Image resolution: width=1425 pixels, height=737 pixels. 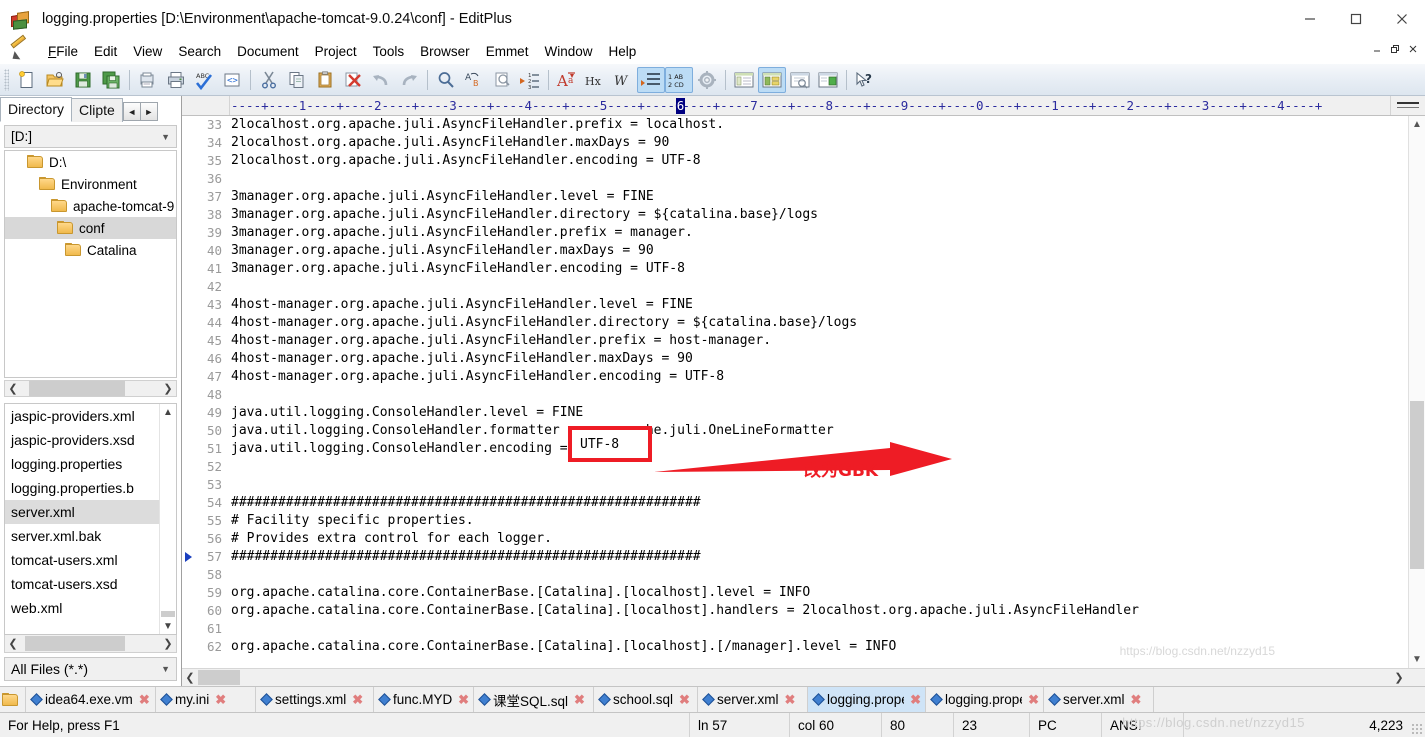 What do you see at coordinates (353, 80) in the screenshot?
I see `delete-icon` at bounding box center [353, 80].